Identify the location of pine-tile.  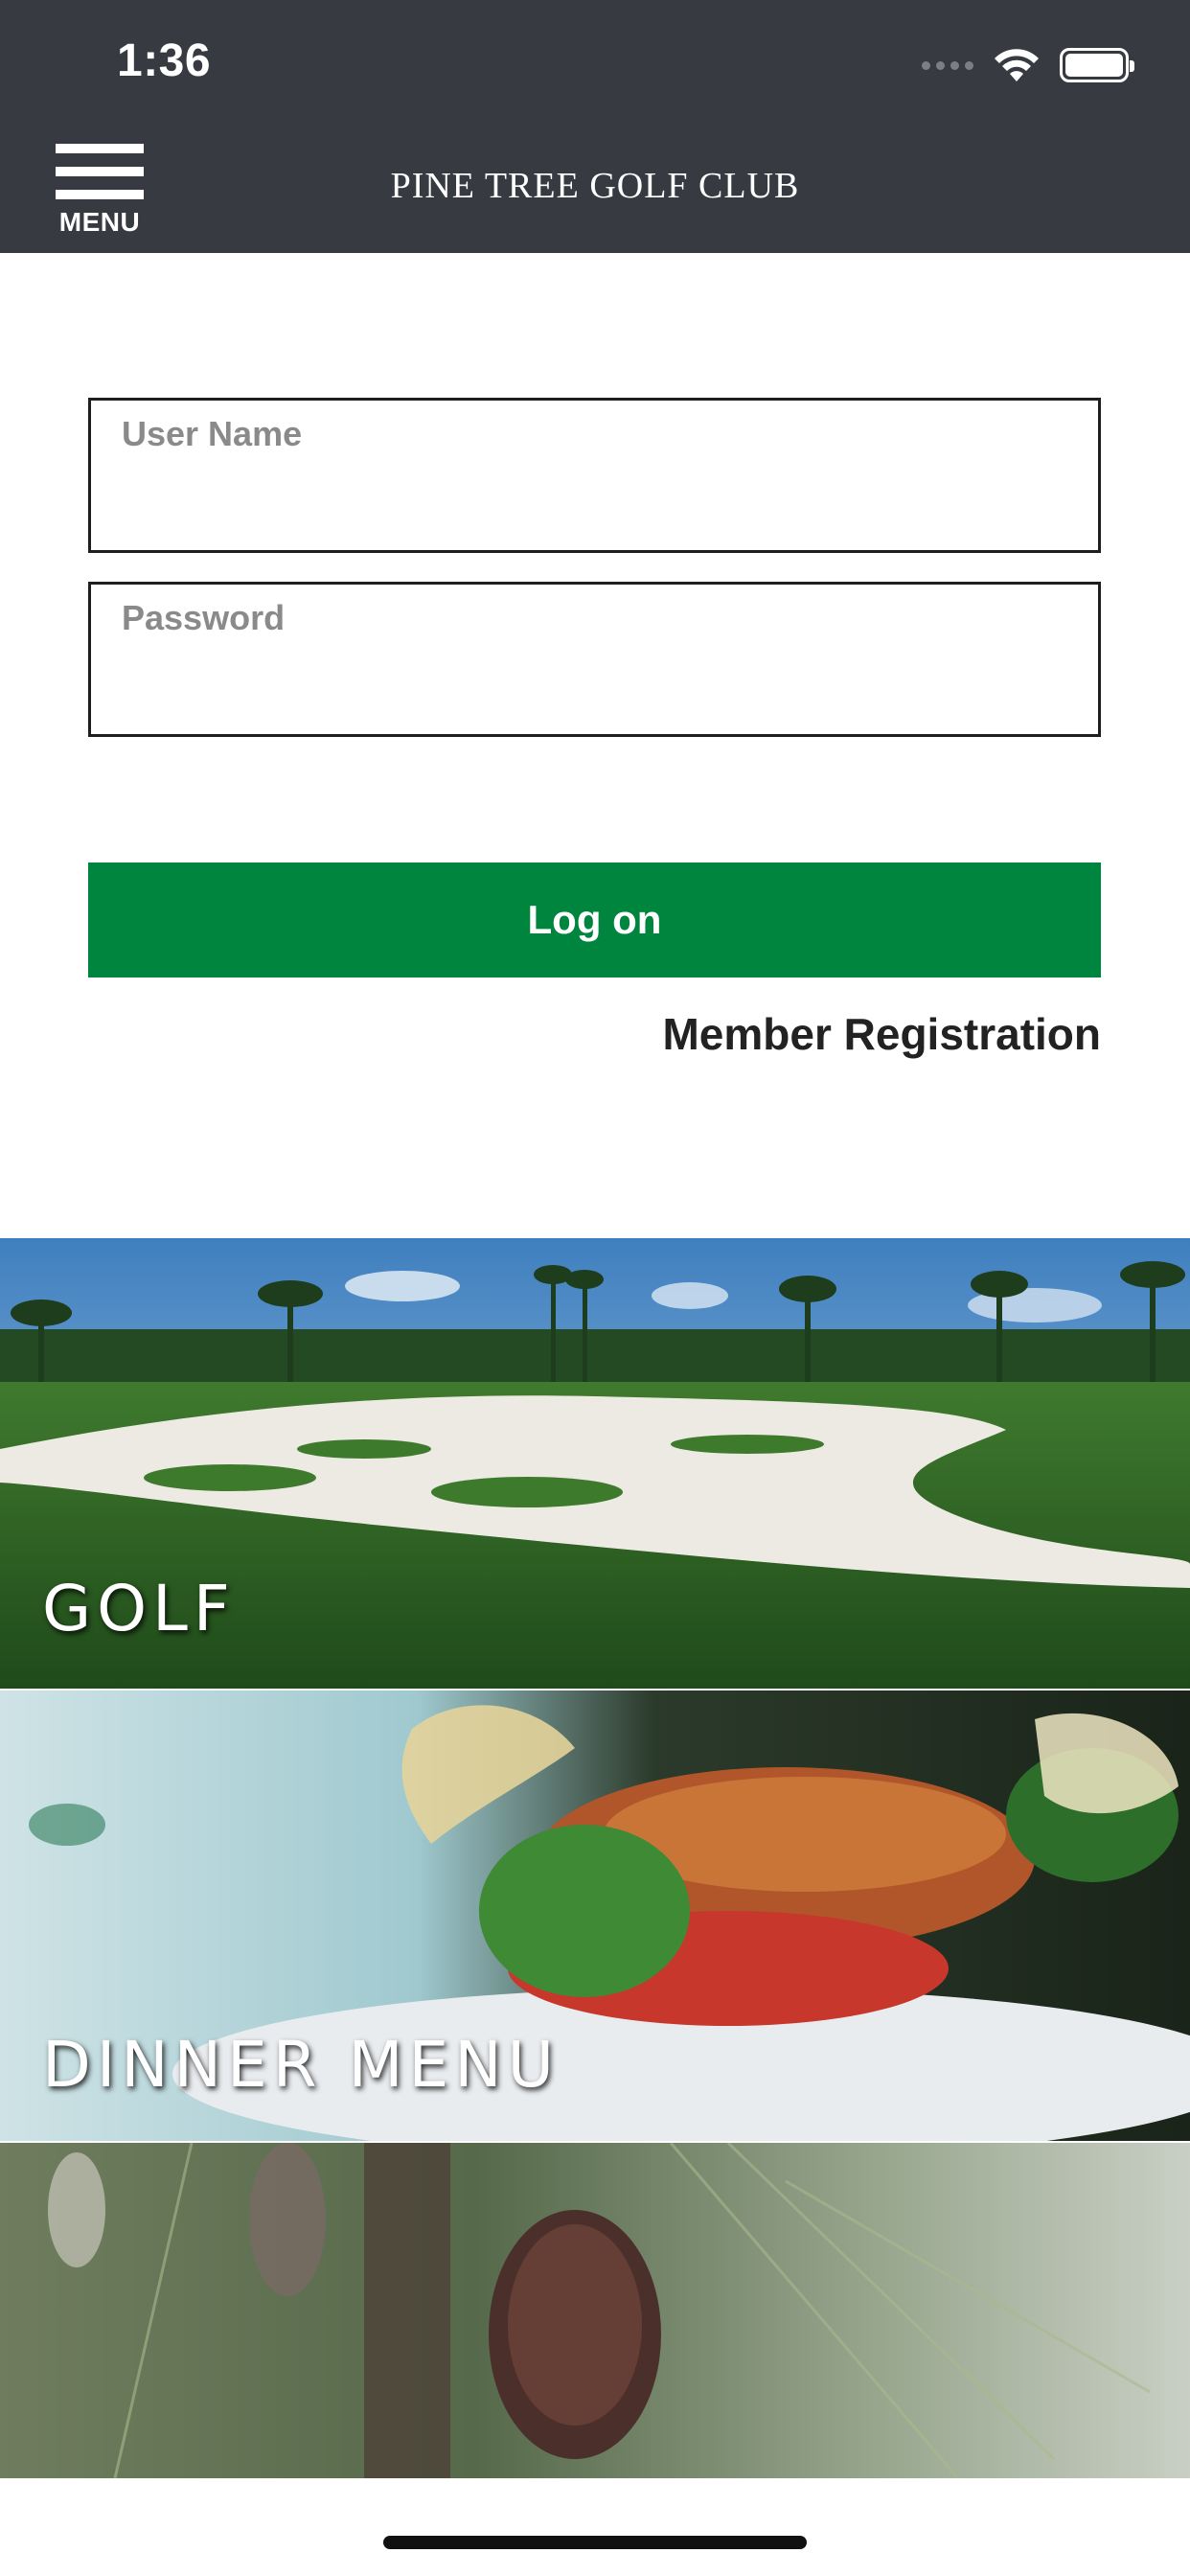
(595, 2310).